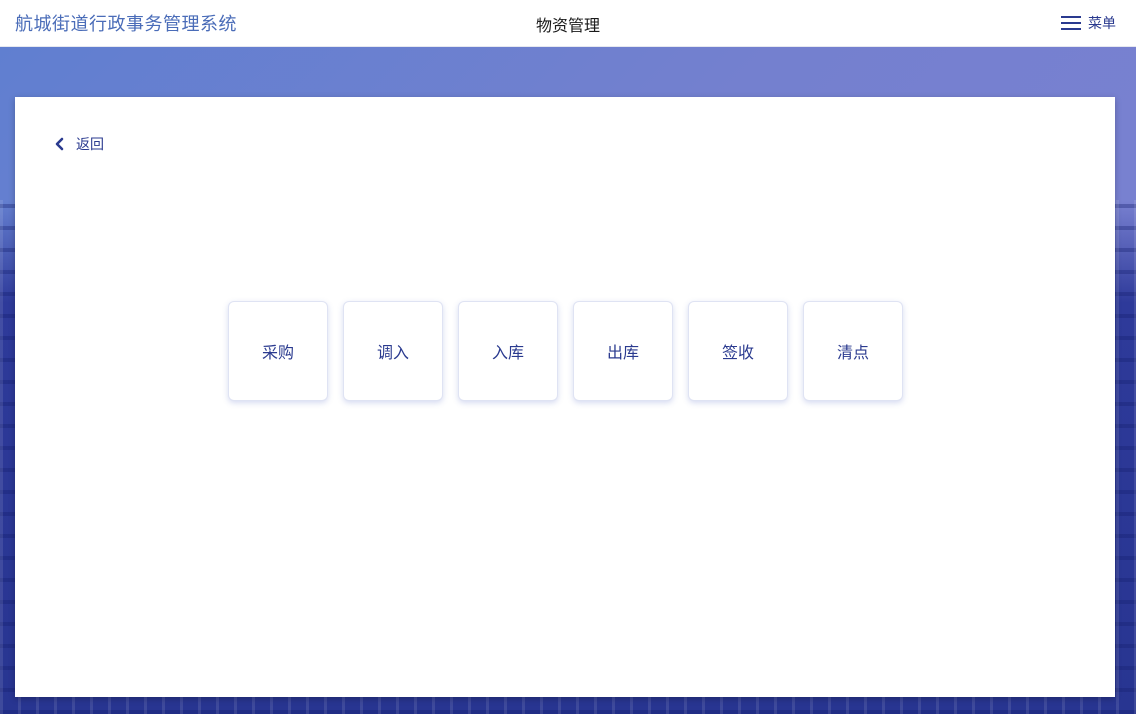 This screenshot has height=714, width=1136. What do you see at coordinates (1071, 23) in the screenshot?
I see `hamburger-icon` at bounding box center [1071, 23].